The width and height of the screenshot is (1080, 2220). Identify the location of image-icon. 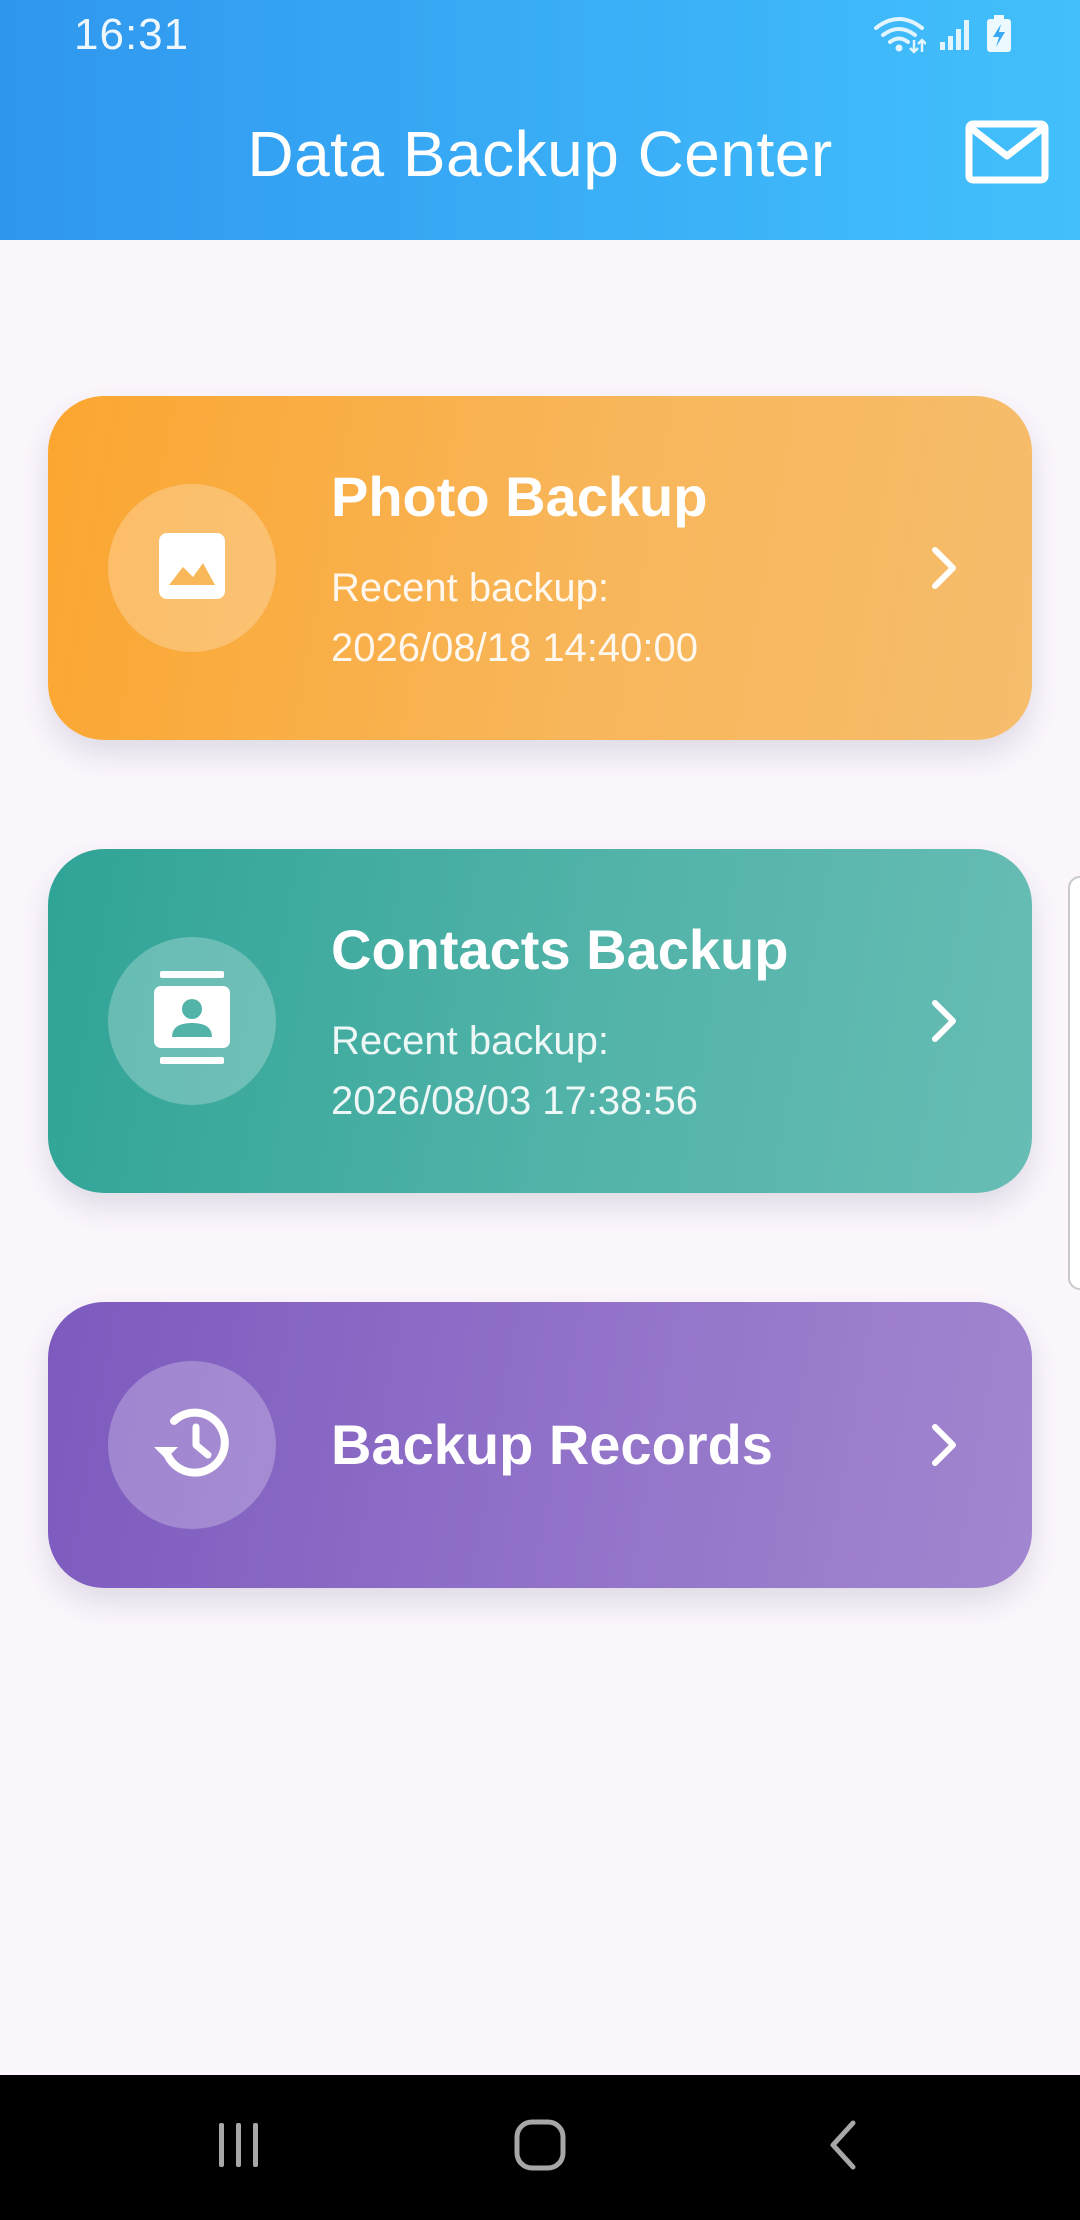
(192, 568).